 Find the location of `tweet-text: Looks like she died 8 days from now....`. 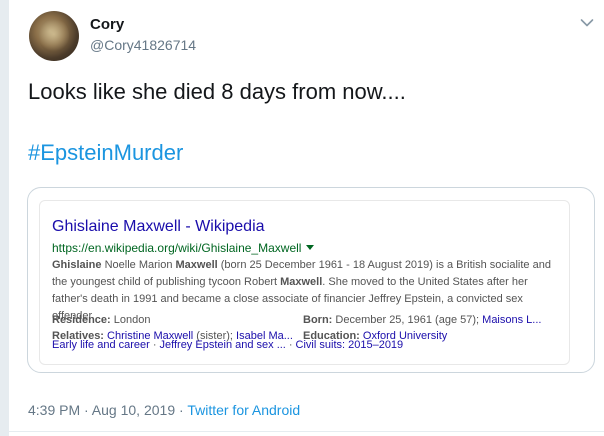

tweet-text: Looks like she died 8 days from now.... is located at coordinates (217, 91).